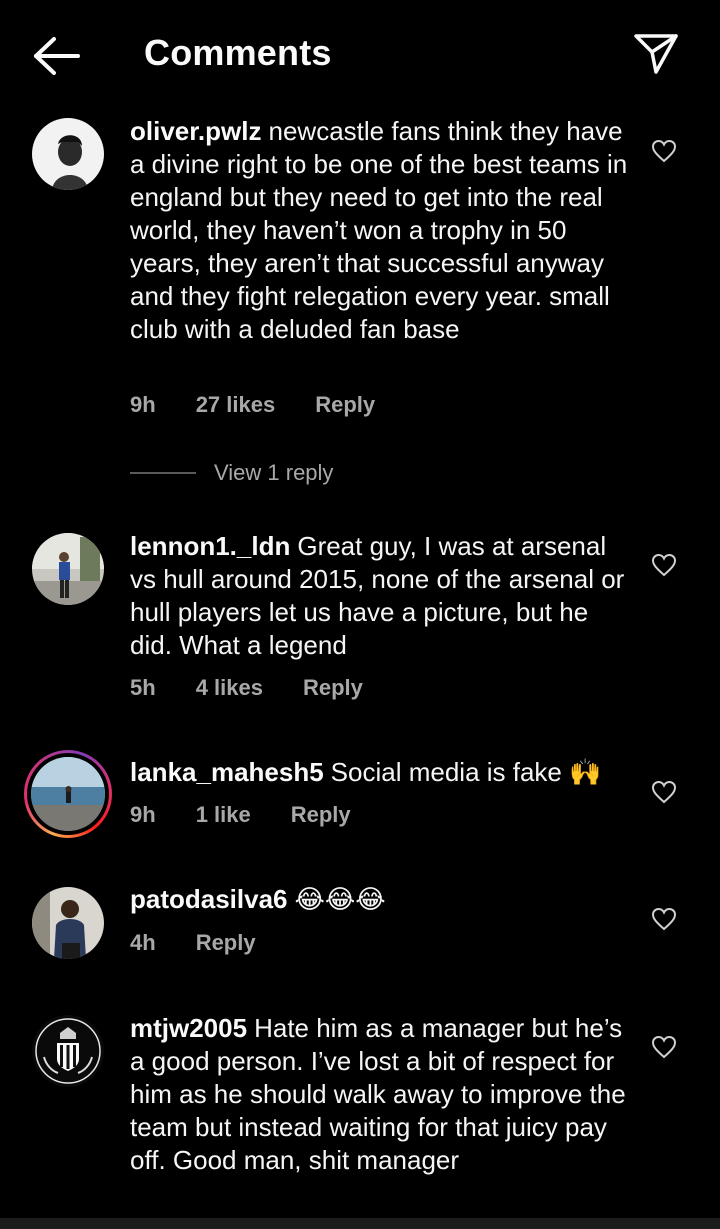 The image size is (720, 1229). I want to click on back-button, so click(56, 56).